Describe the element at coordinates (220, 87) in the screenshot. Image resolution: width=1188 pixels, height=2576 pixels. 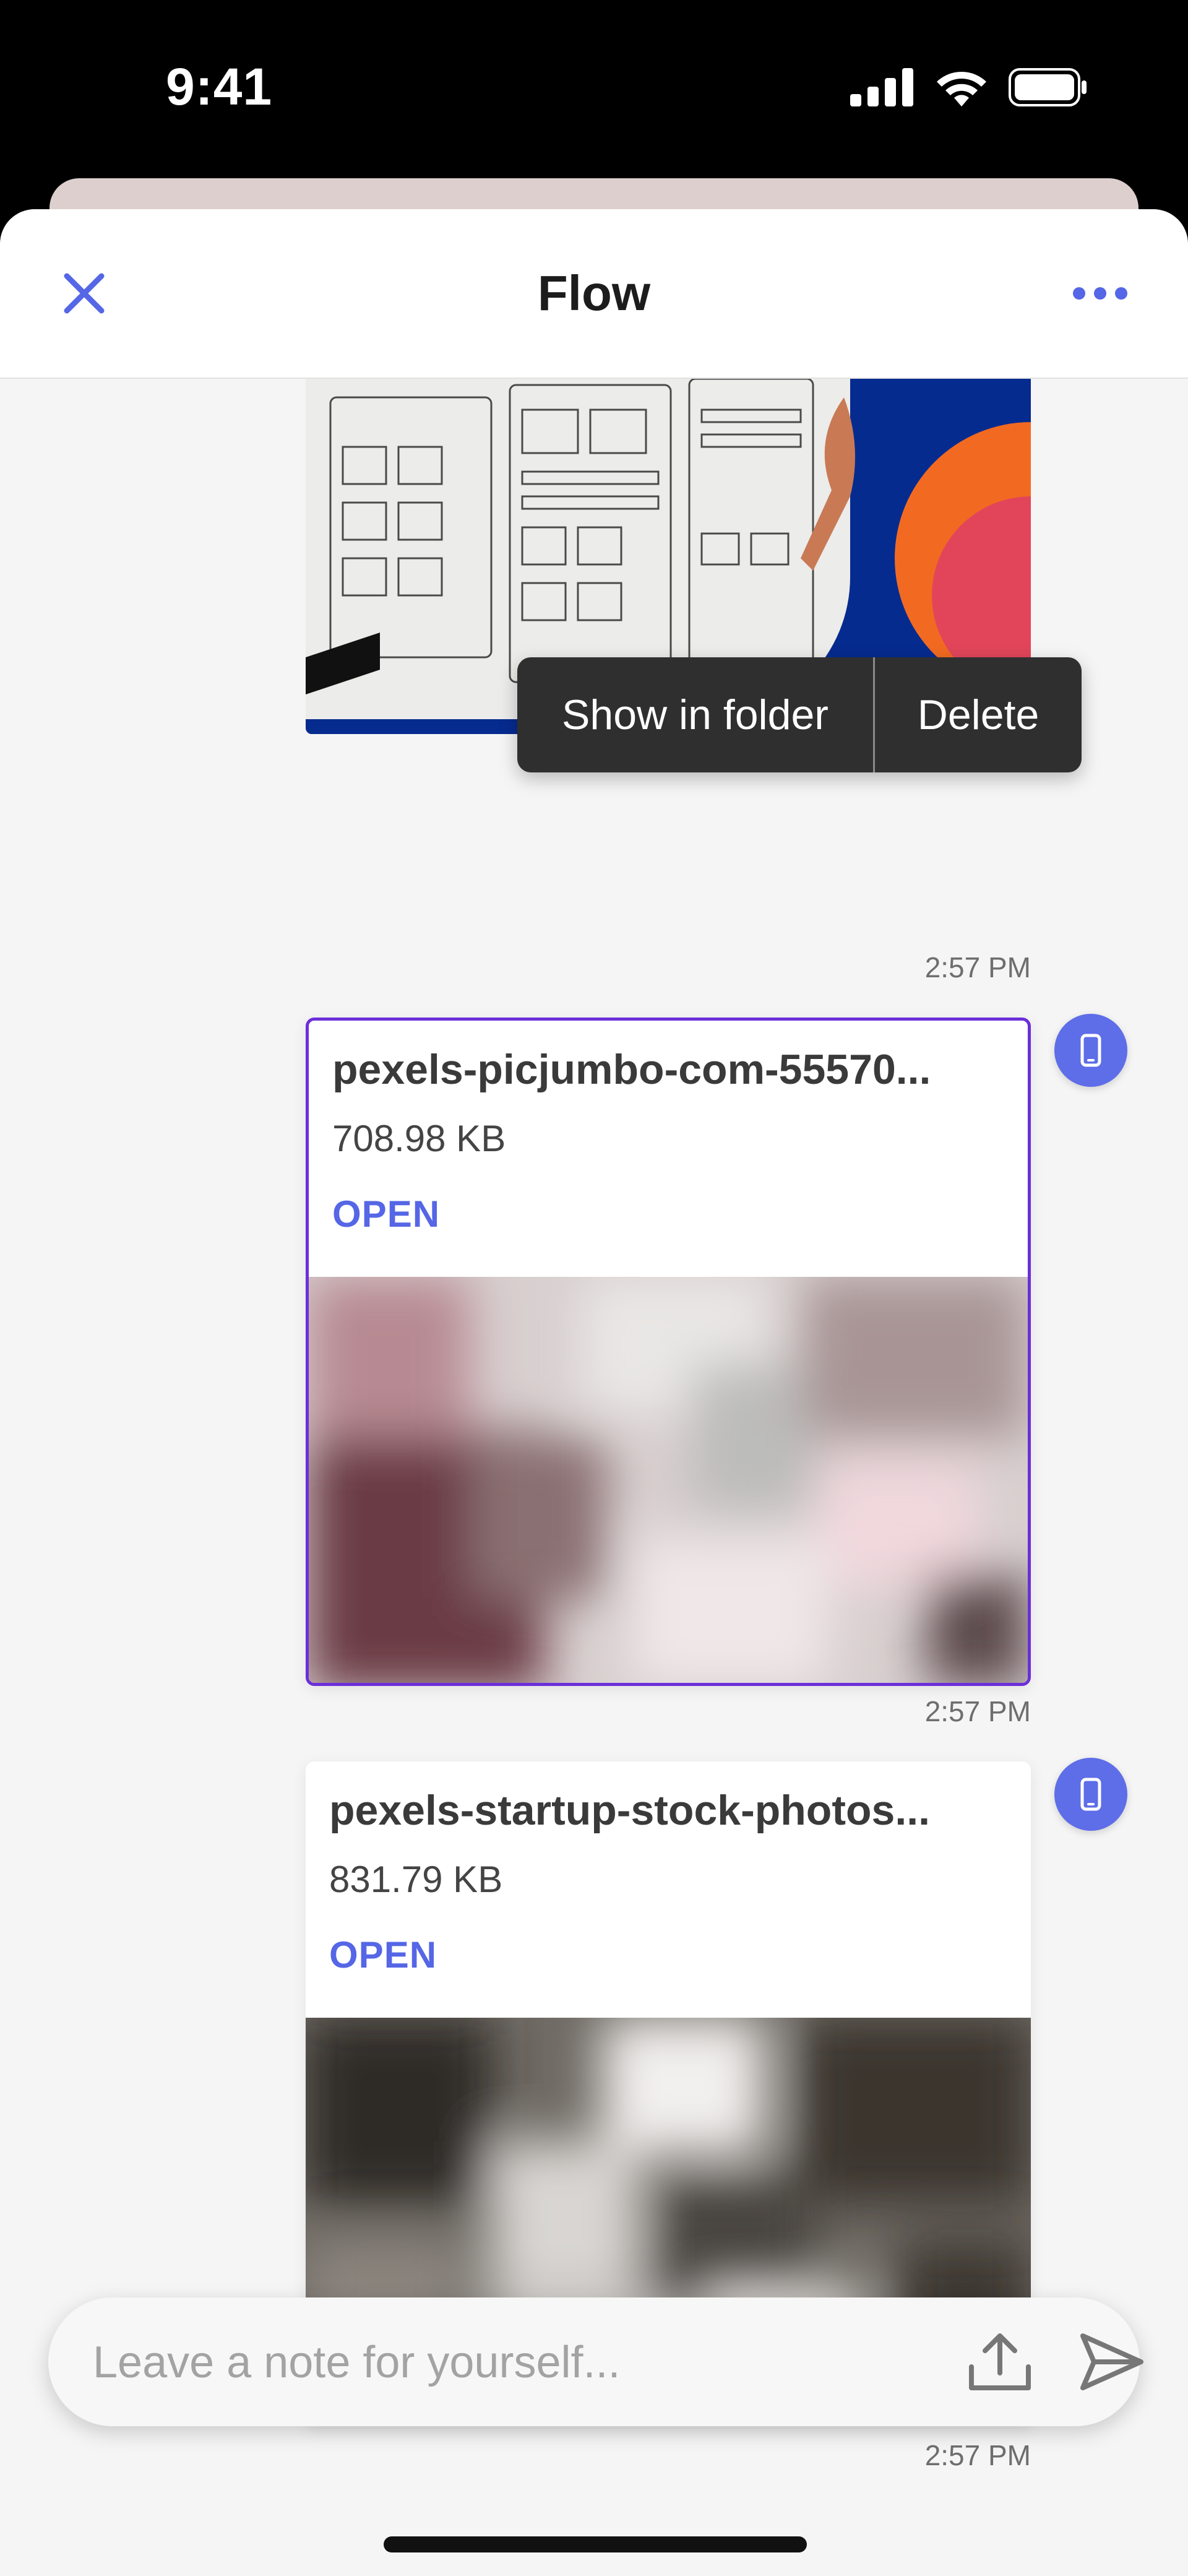
I see `status-time: 9:41` at that location.